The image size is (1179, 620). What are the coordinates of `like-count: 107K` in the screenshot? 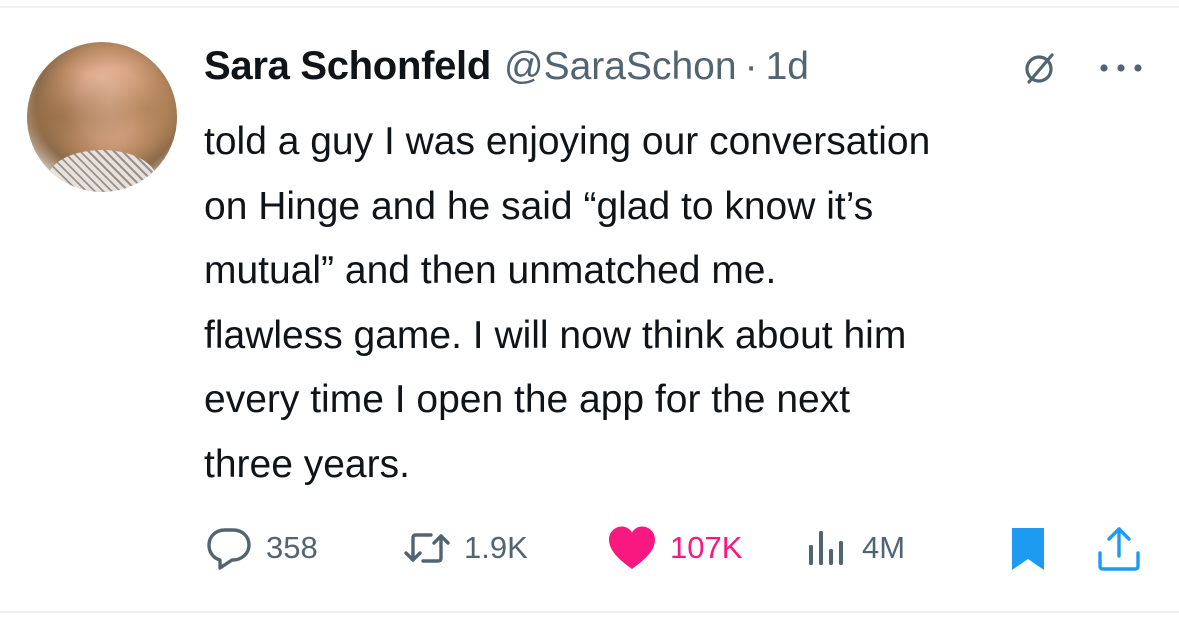 It's located at (706, 547).